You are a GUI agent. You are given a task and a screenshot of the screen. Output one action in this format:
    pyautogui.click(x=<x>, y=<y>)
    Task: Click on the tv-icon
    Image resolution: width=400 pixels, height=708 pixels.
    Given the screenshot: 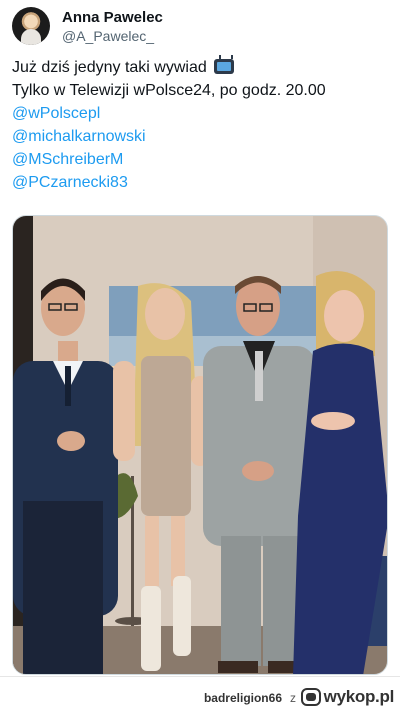 What is the action you would take?
    pyautogui.click(x=224, y=66)
    